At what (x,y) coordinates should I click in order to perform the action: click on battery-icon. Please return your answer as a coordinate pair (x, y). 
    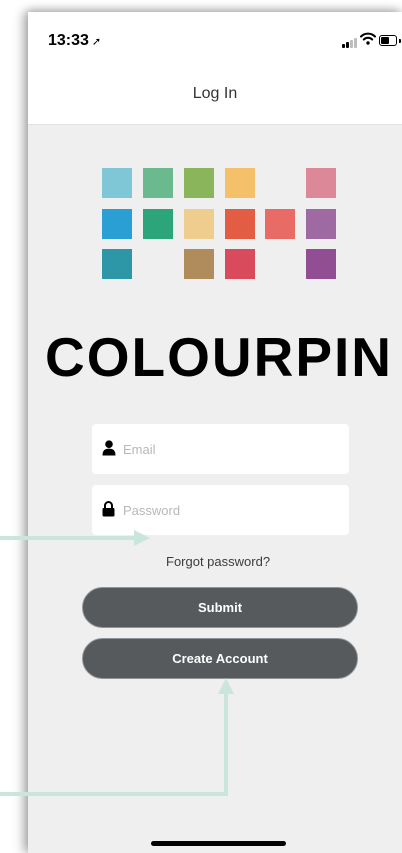
    Looking at the image, I should click on (388, 40).